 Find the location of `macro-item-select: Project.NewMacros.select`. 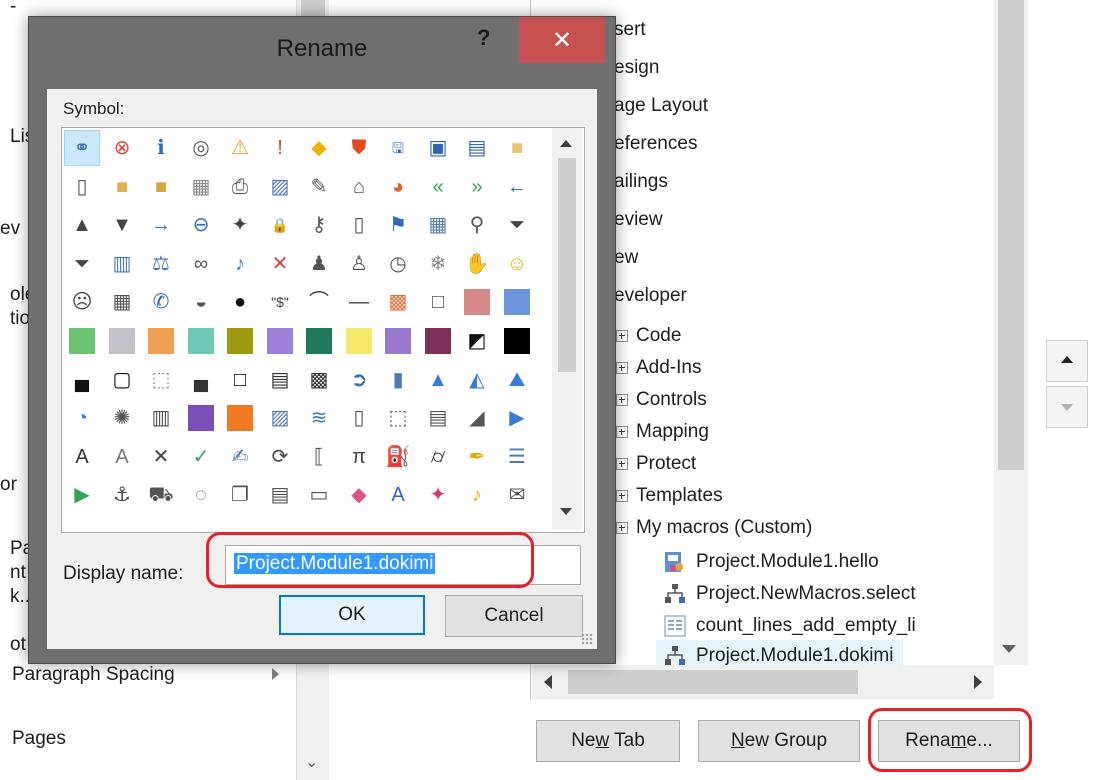

macro-item-select: Project.NewMacros.select is located at coordinates (790, 594).